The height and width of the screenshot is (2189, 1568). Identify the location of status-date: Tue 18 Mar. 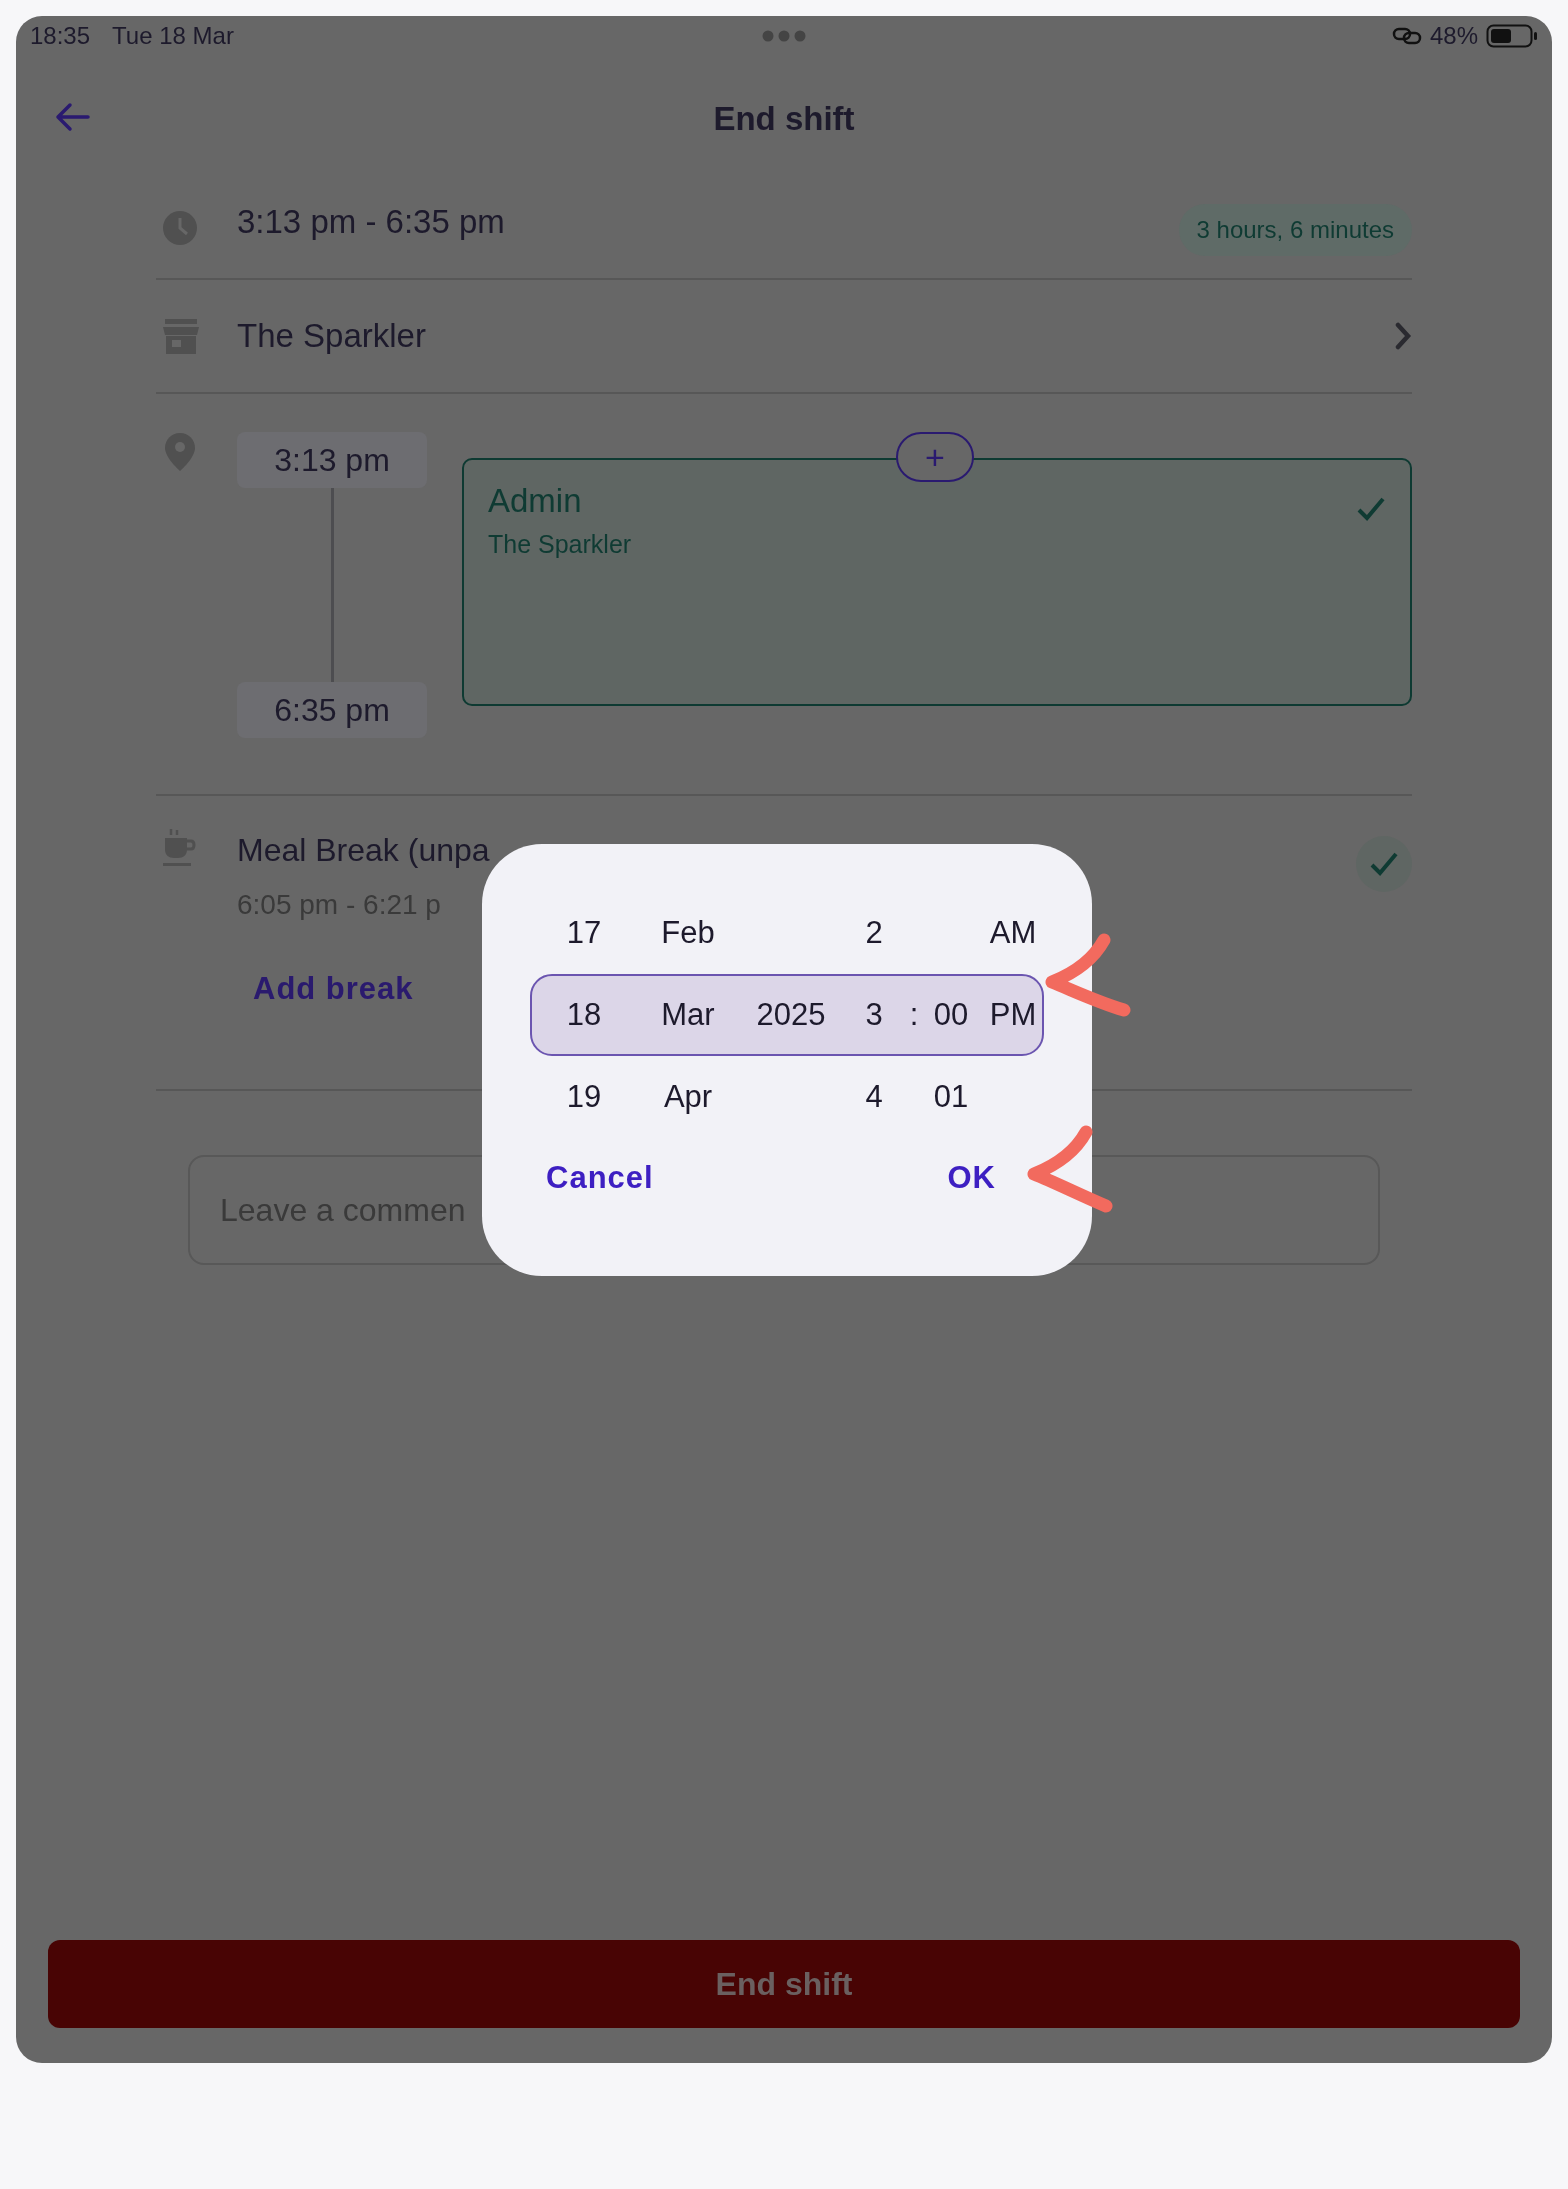
(173, 36).